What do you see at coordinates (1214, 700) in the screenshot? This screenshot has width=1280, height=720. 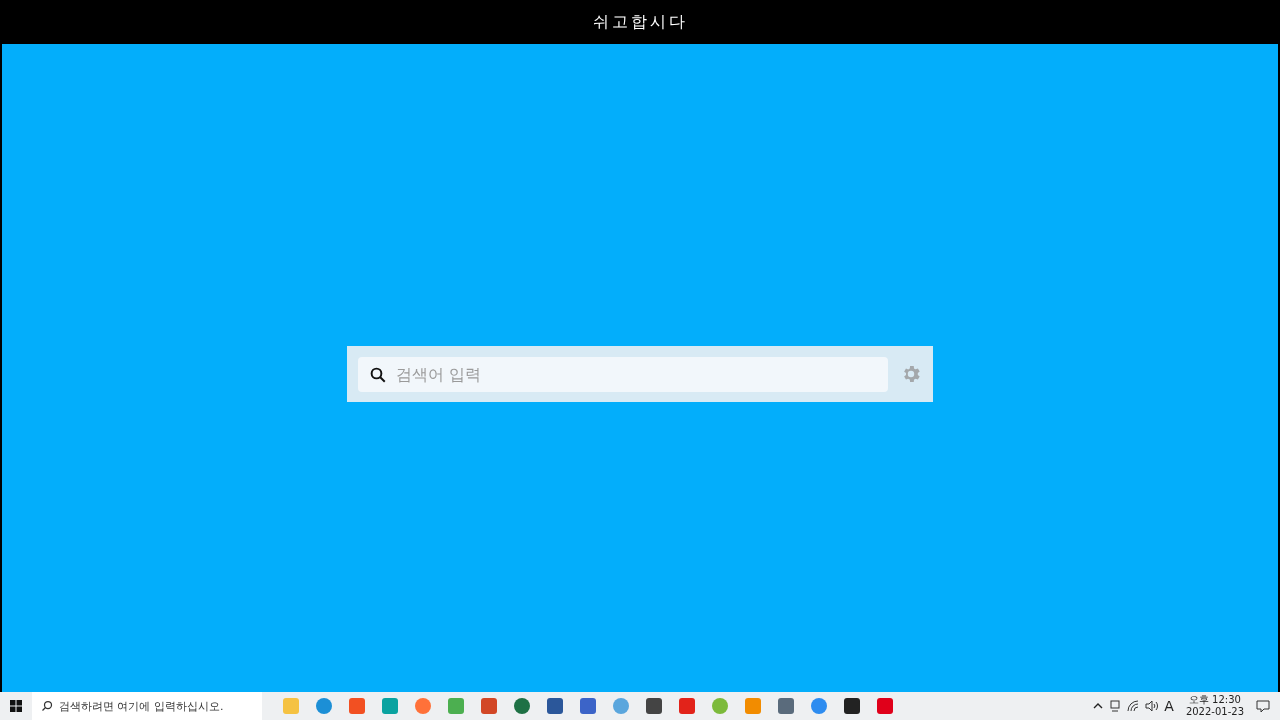 I see `time-text: 오후 12:30` at bounding box center [1214, 700].